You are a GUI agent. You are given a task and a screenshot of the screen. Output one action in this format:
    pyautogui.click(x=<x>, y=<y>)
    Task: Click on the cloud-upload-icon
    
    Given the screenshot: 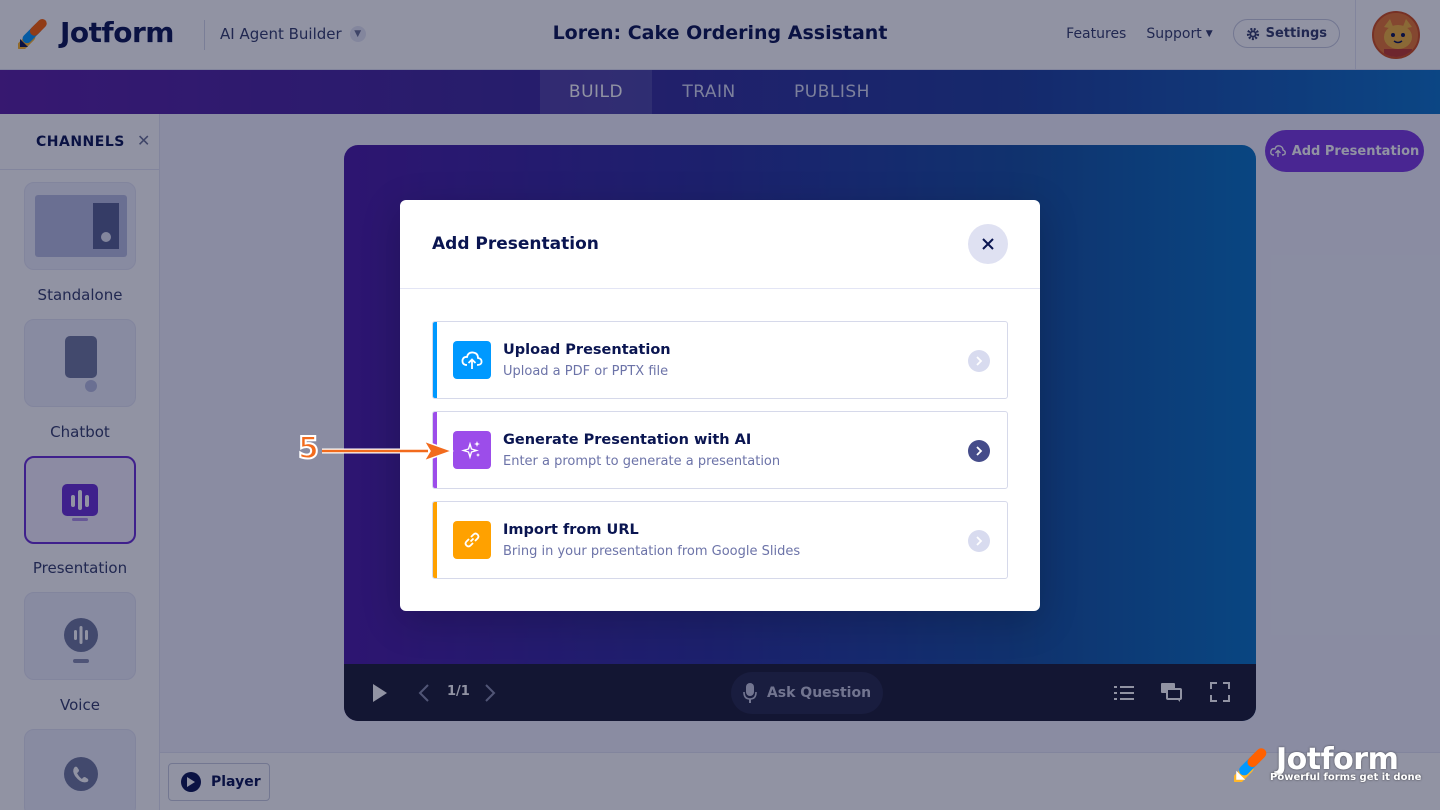 What is the action you would take?
    pyautogui.click(x=472, y=360)
    